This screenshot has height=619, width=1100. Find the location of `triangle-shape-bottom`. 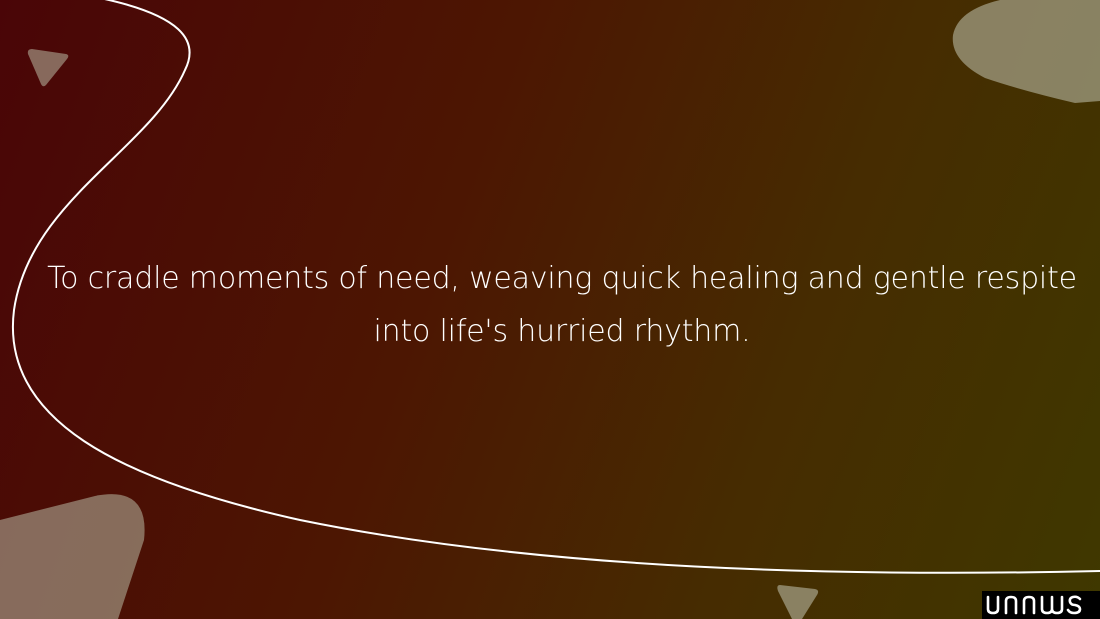

triangle-shape-bottom is located at coordinates (798, 602).